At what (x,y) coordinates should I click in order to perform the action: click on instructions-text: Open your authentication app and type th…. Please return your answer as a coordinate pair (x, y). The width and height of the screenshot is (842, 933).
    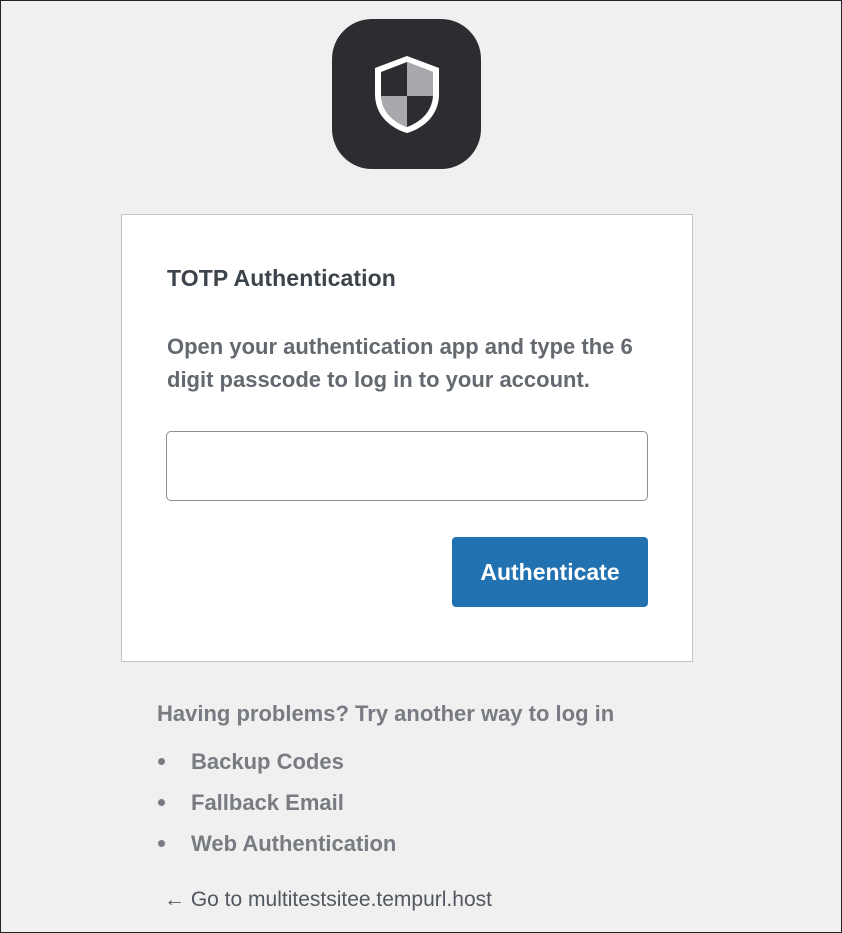
    Looking at the image, I should click on (400, 363).